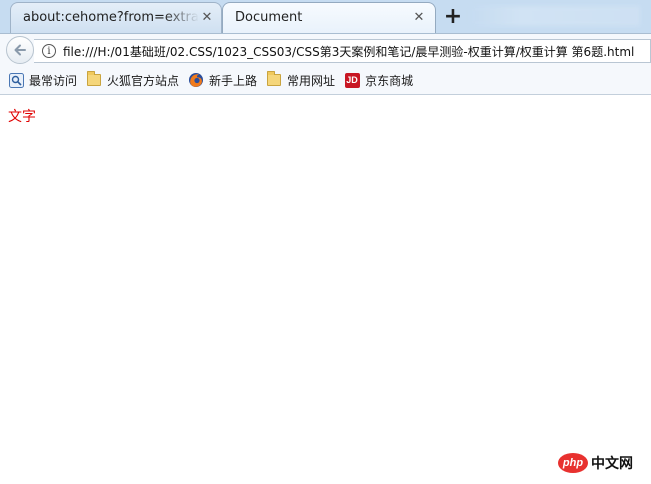  I want to click on tab-title: about:cehome?from=extra_start, so click(111, 17).